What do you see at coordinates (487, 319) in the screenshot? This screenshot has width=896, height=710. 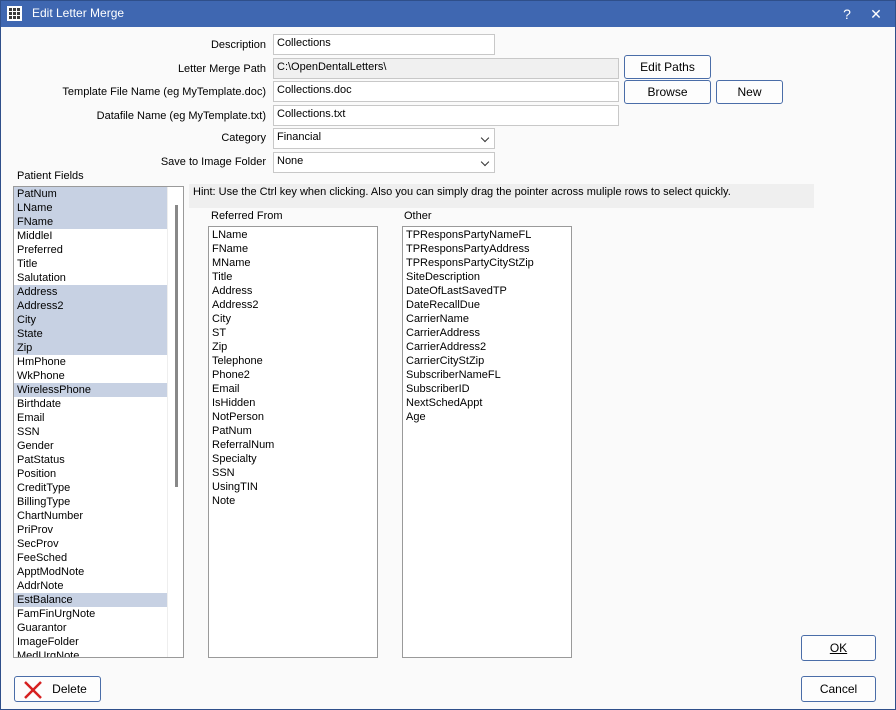 I see `list-item: CarrierName` at bounding box center [487, 319].